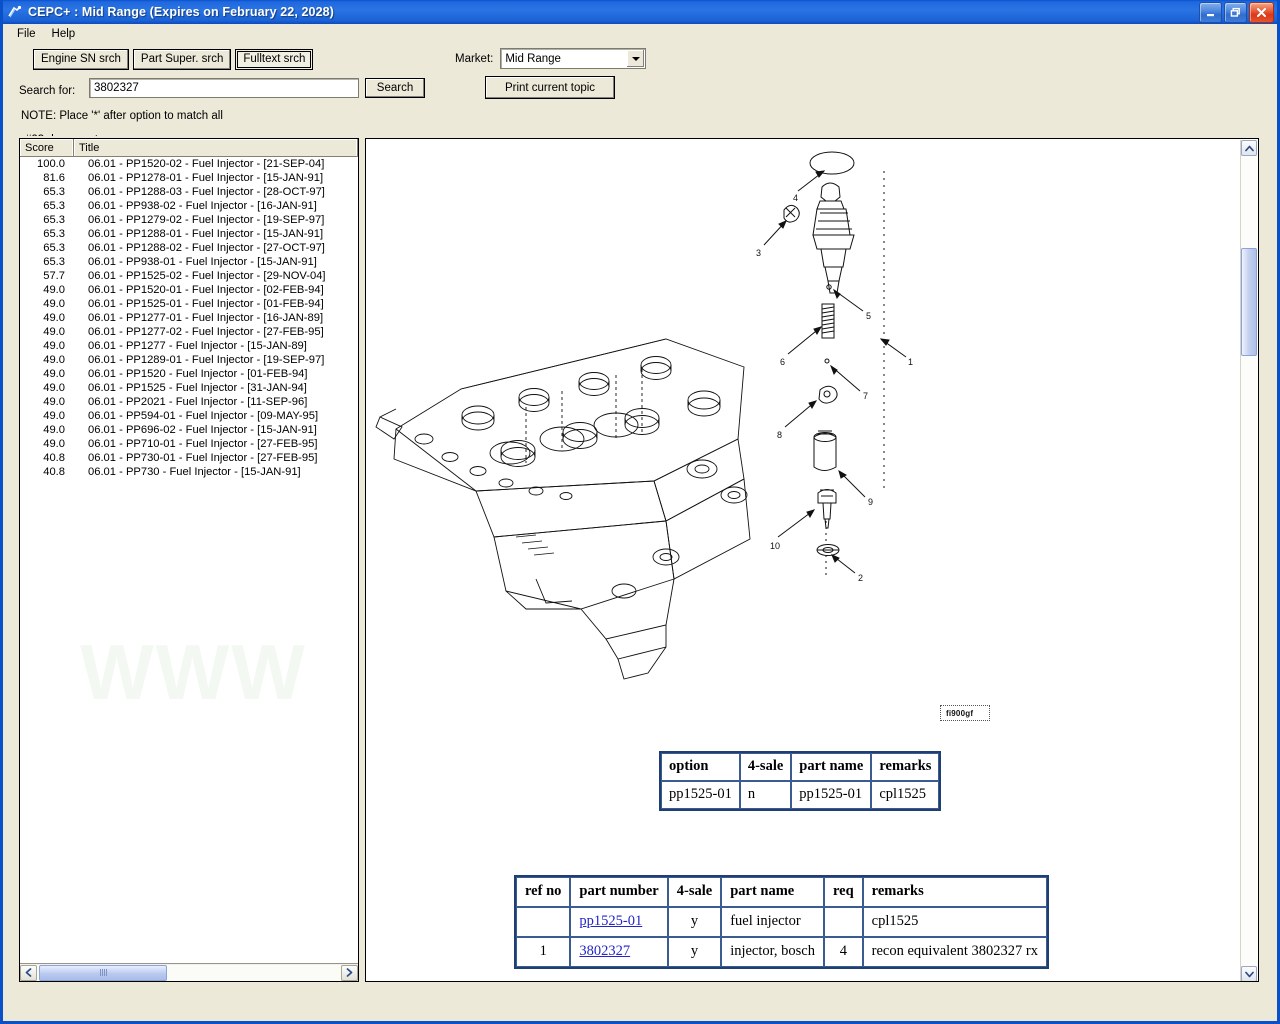 The height and width of the screenshot is (1024, 1280). What do you see at coordinates (831, 795) in the screenshot?
I see `option-part-name: pp1525-01` at bounding box center [831, 795].